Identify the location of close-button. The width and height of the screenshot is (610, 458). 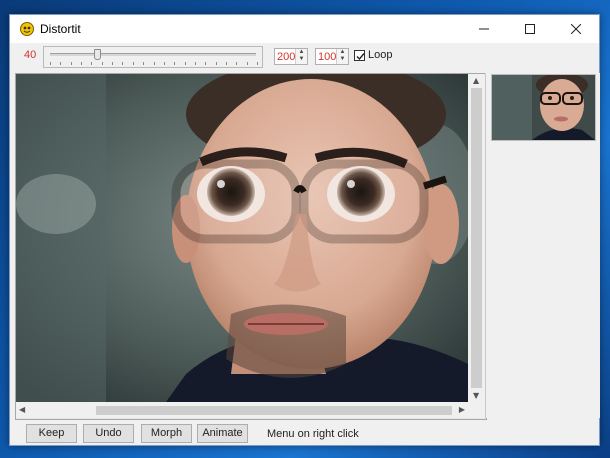
(576, 29).